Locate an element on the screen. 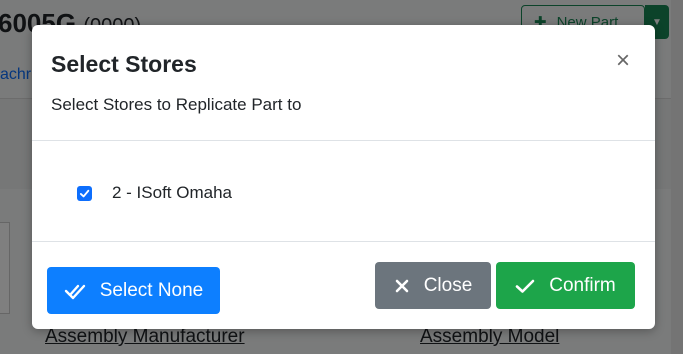 This screenshot has width=683, height=354. checkmark-icon is located at coordinates (84, 193).